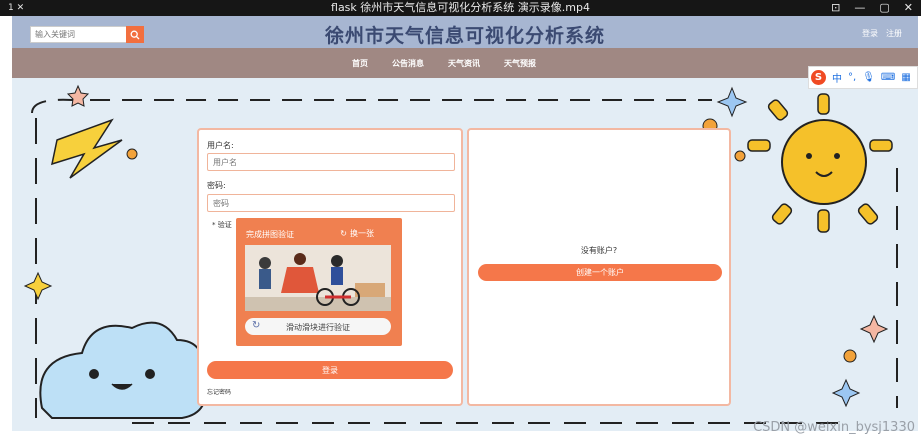 The image size is (921, 439). What do you see at coordinates (216, 185) in the screenshot?
I see `password-label: 密码:` at bounding box center [216, 185].